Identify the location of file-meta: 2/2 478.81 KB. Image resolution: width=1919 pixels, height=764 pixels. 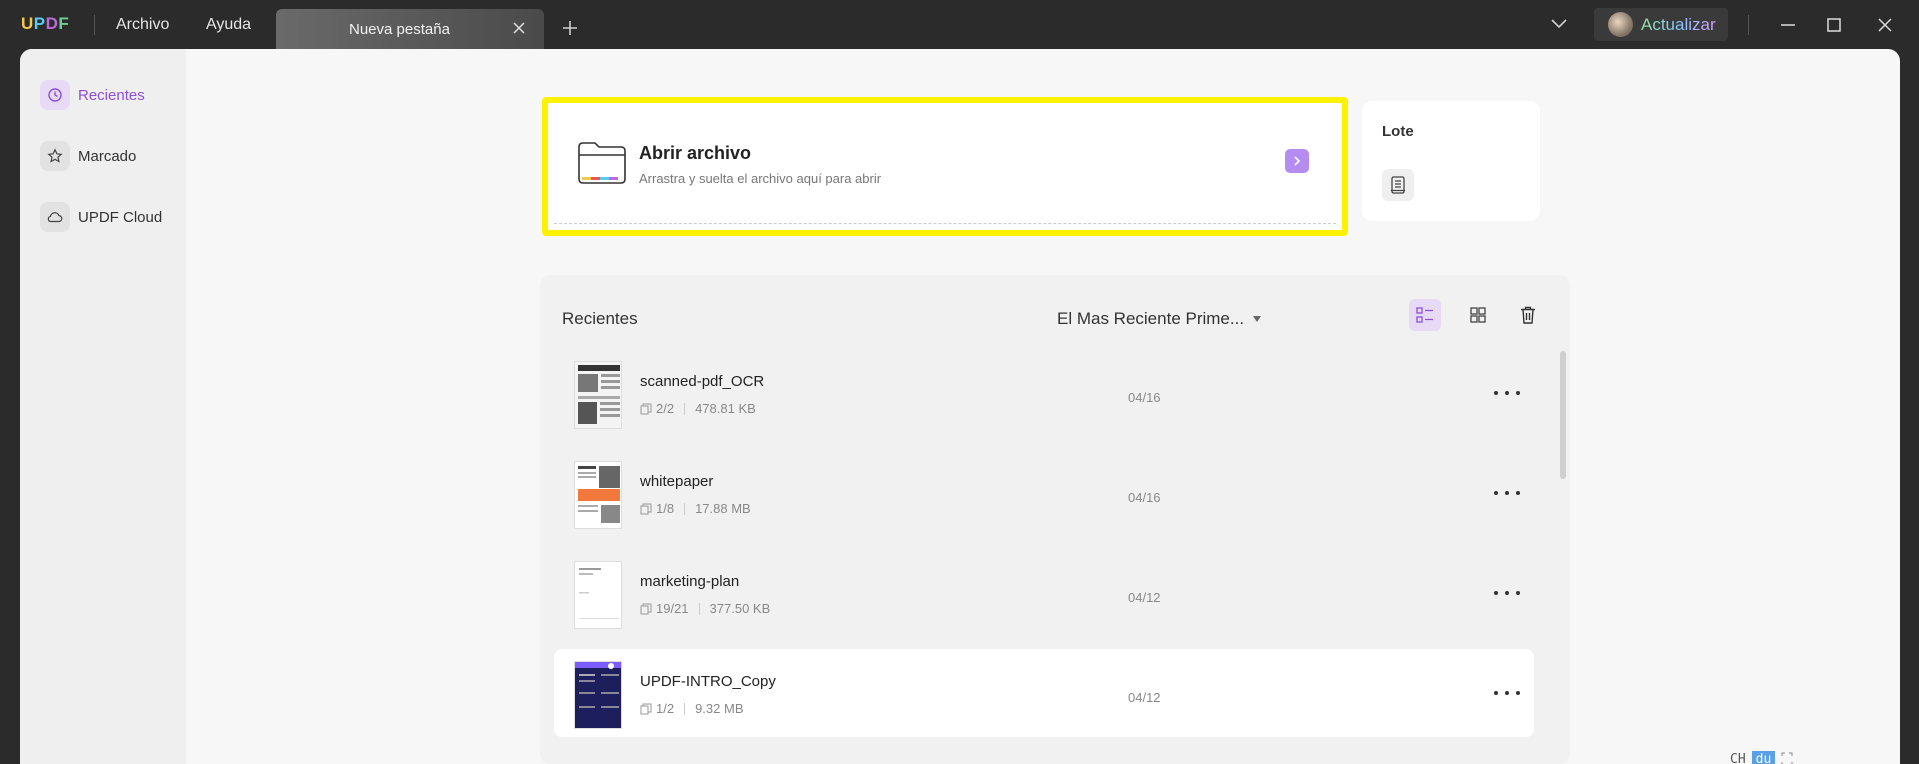
(698, 408).